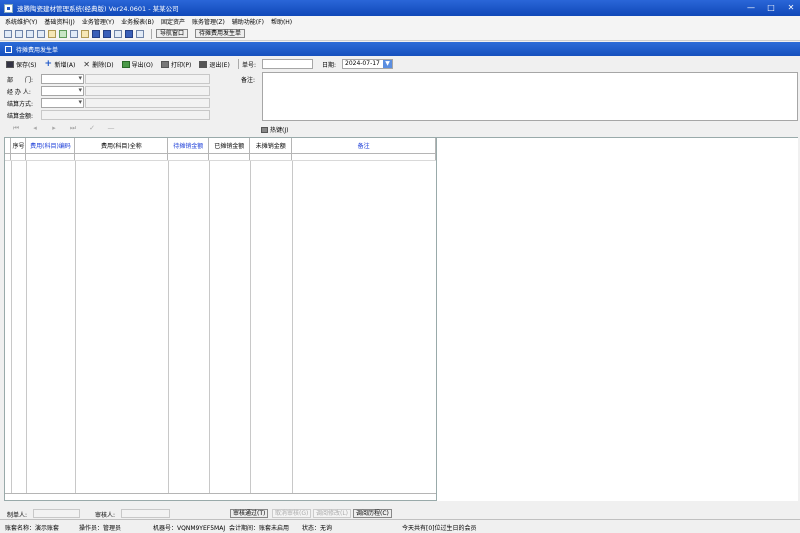  What do you see at coordinates (145, 513) in the screenshot?
I see `reviewer-field` at bounding box center [145, 513].